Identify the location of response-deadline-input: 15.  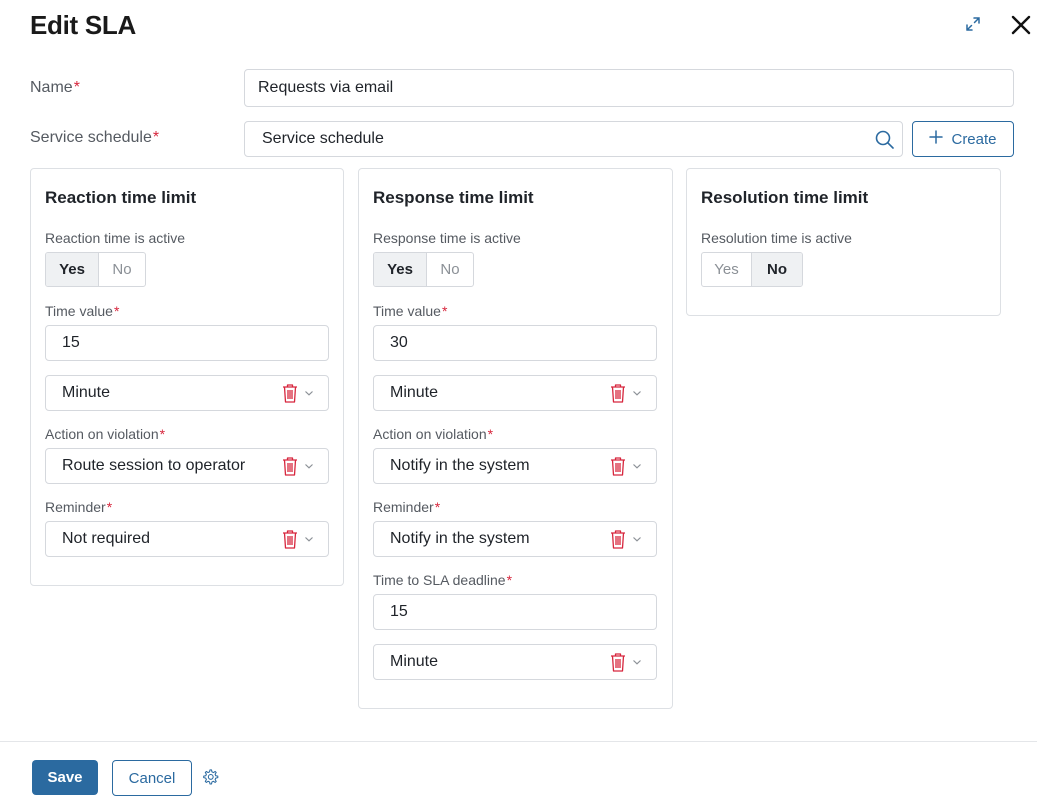
(515, 612).